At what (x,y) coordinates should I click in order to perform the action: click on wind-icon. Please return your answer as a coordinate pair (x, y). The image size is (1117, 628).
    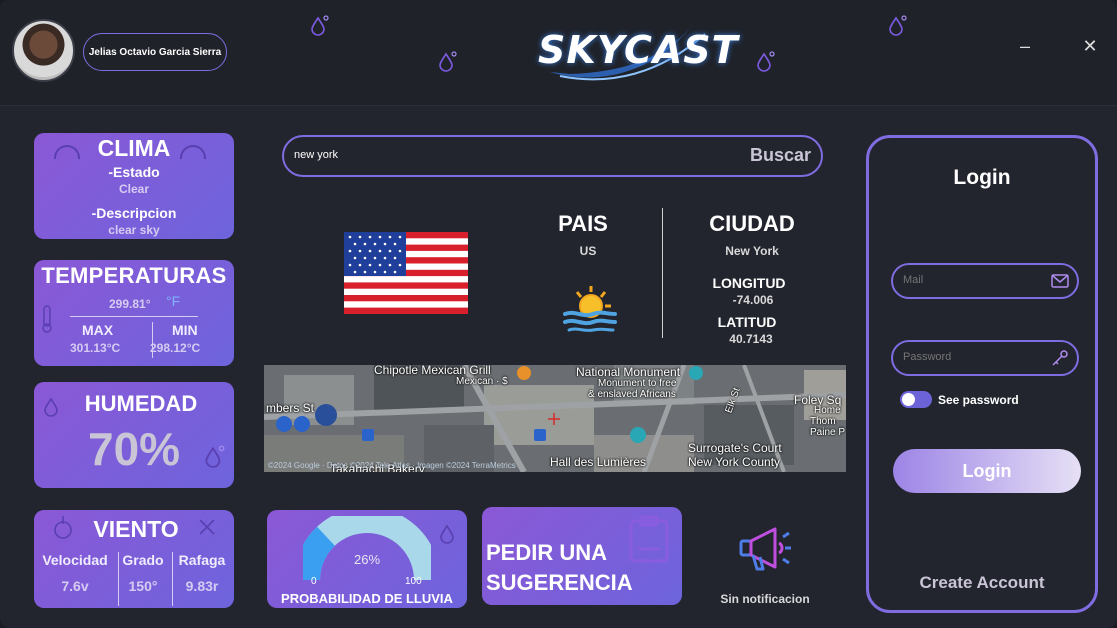
    Looking at the image, I should click on (207, 527).